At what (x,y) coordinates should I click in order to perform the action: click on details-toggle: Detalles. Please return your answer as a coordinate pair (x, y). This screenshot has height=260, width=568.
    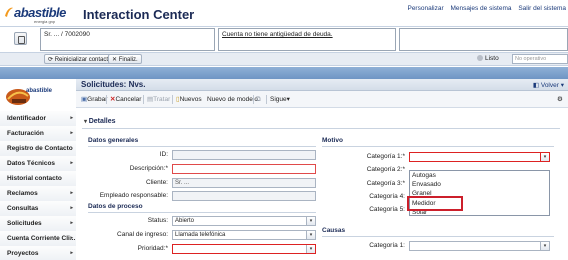
    Looking at the image, I should click on (100, 121).